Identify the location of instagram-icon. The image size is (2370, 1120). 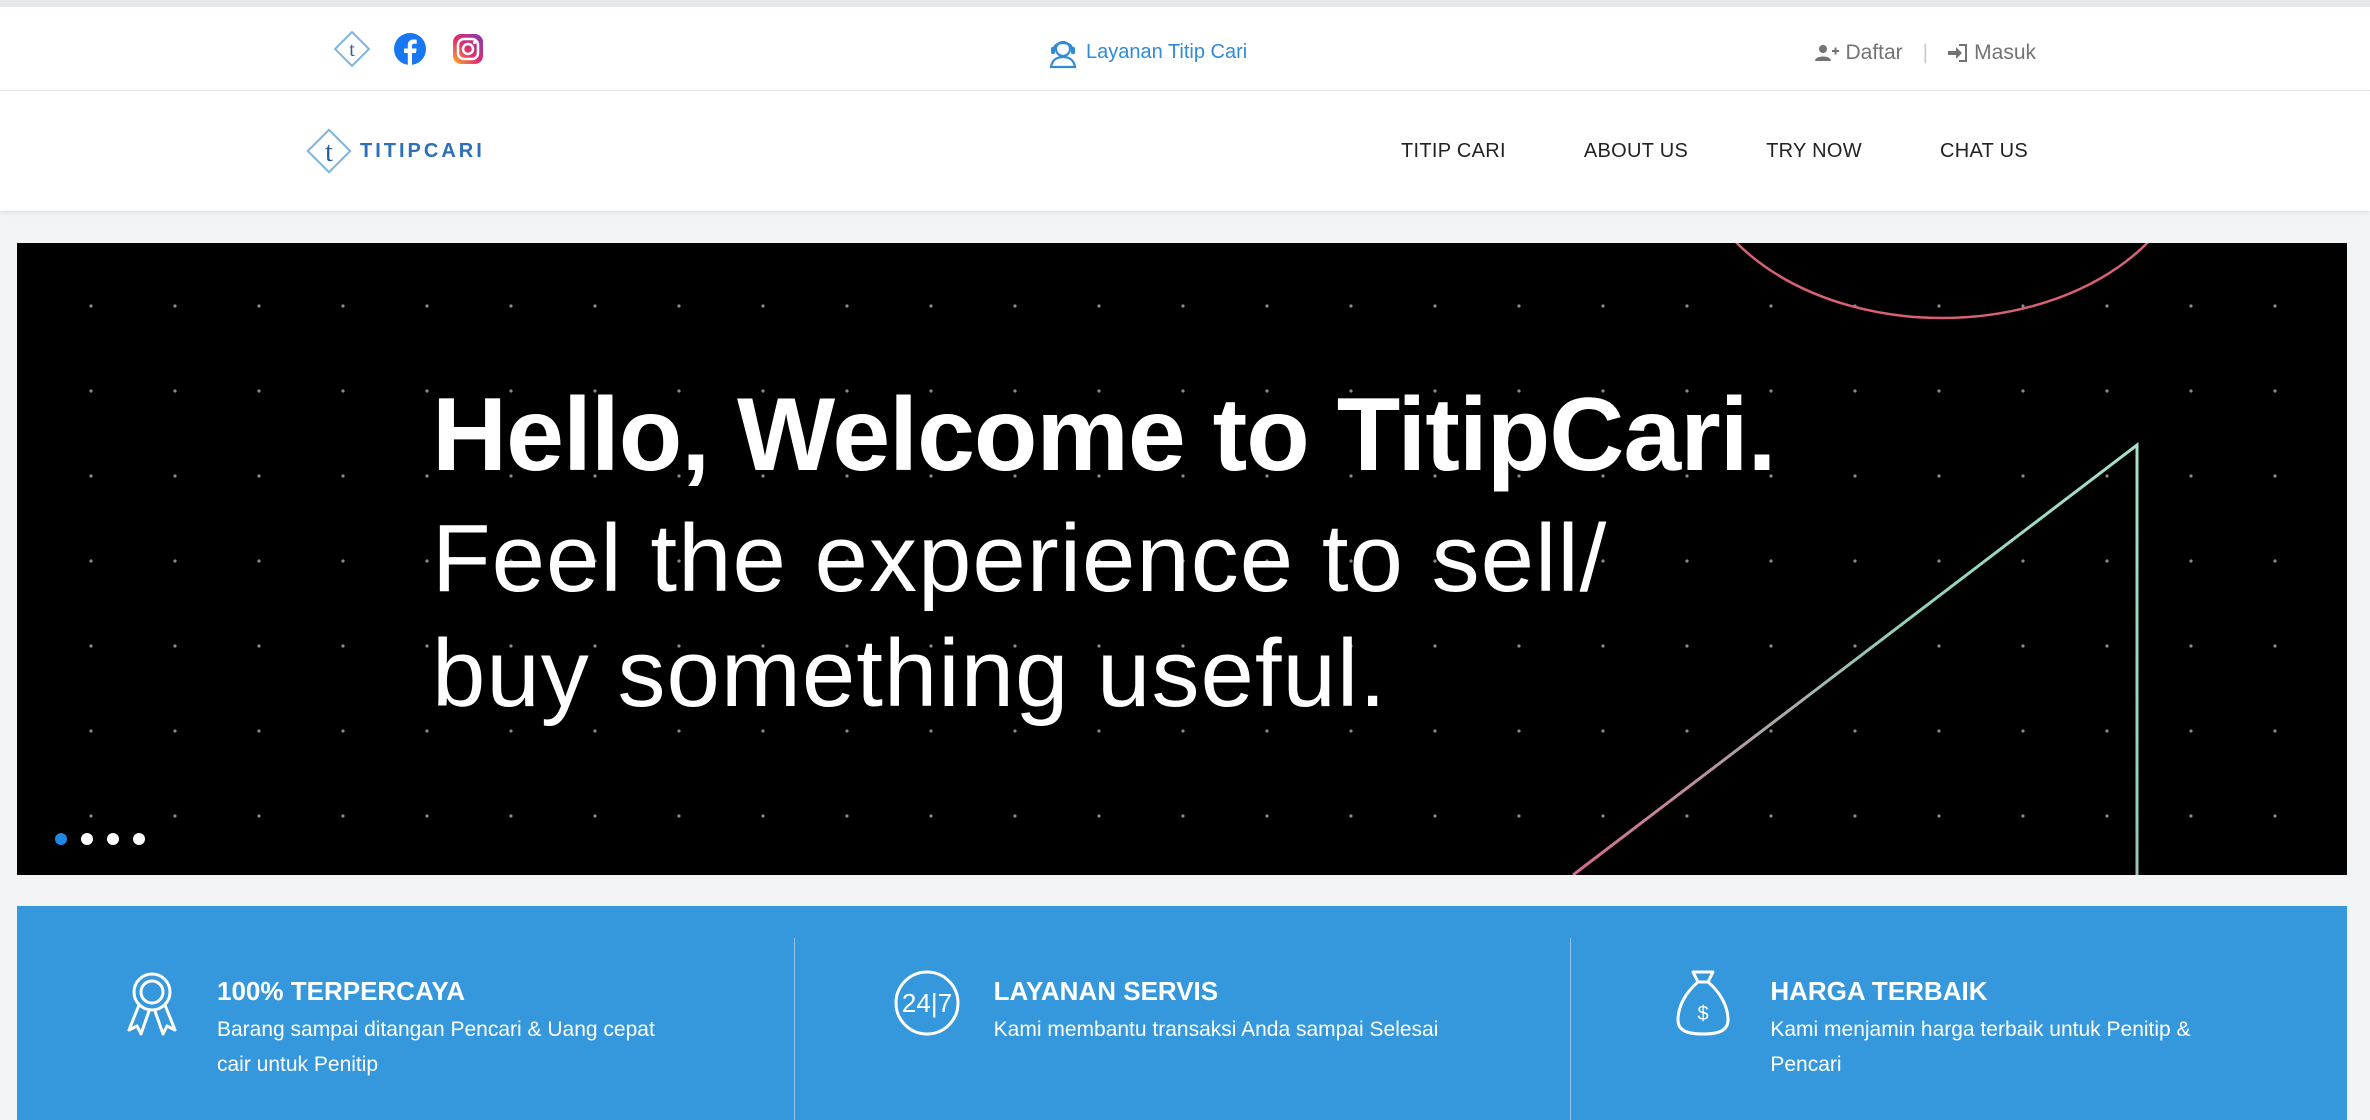
(468, 49).